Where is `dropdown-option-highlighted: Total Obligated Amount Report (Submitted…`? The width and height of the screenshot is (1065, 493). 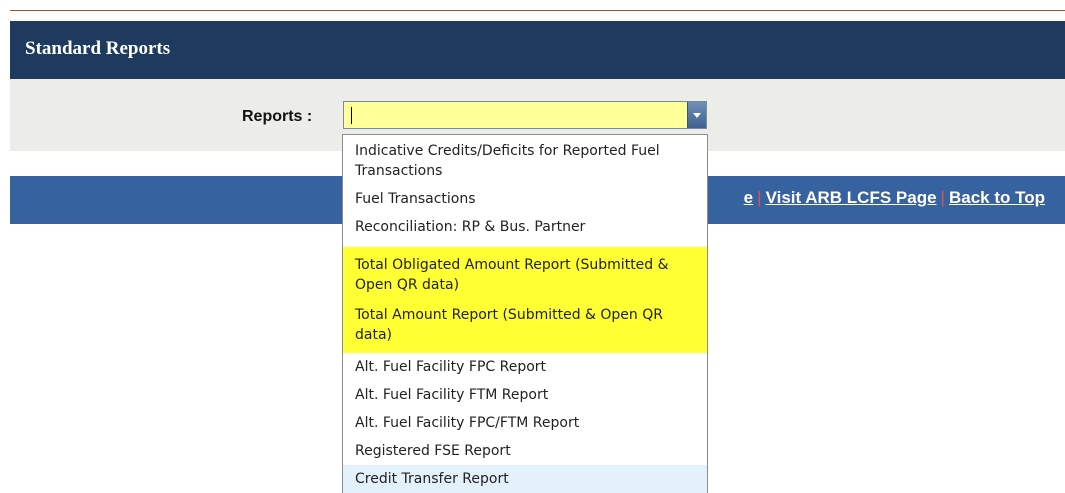 dropdown-option-highlighted: Total Obligated Amount Report (Submitted… is located at coordinates (525, 274).